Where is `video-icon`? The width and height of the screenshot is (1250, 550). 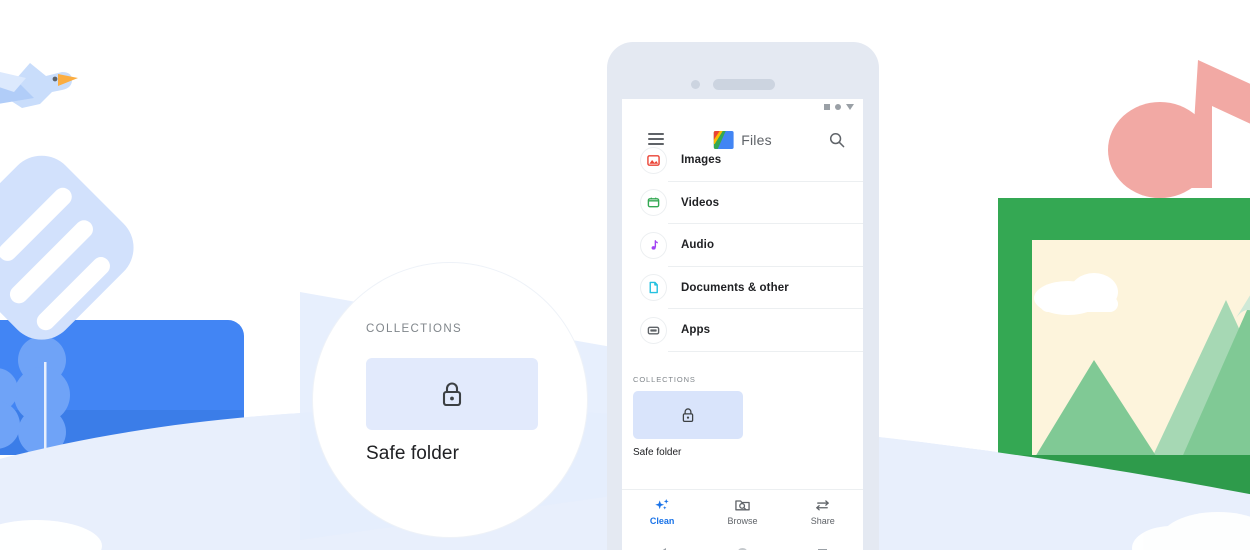 video-icon is located at coordinates (653, 203).